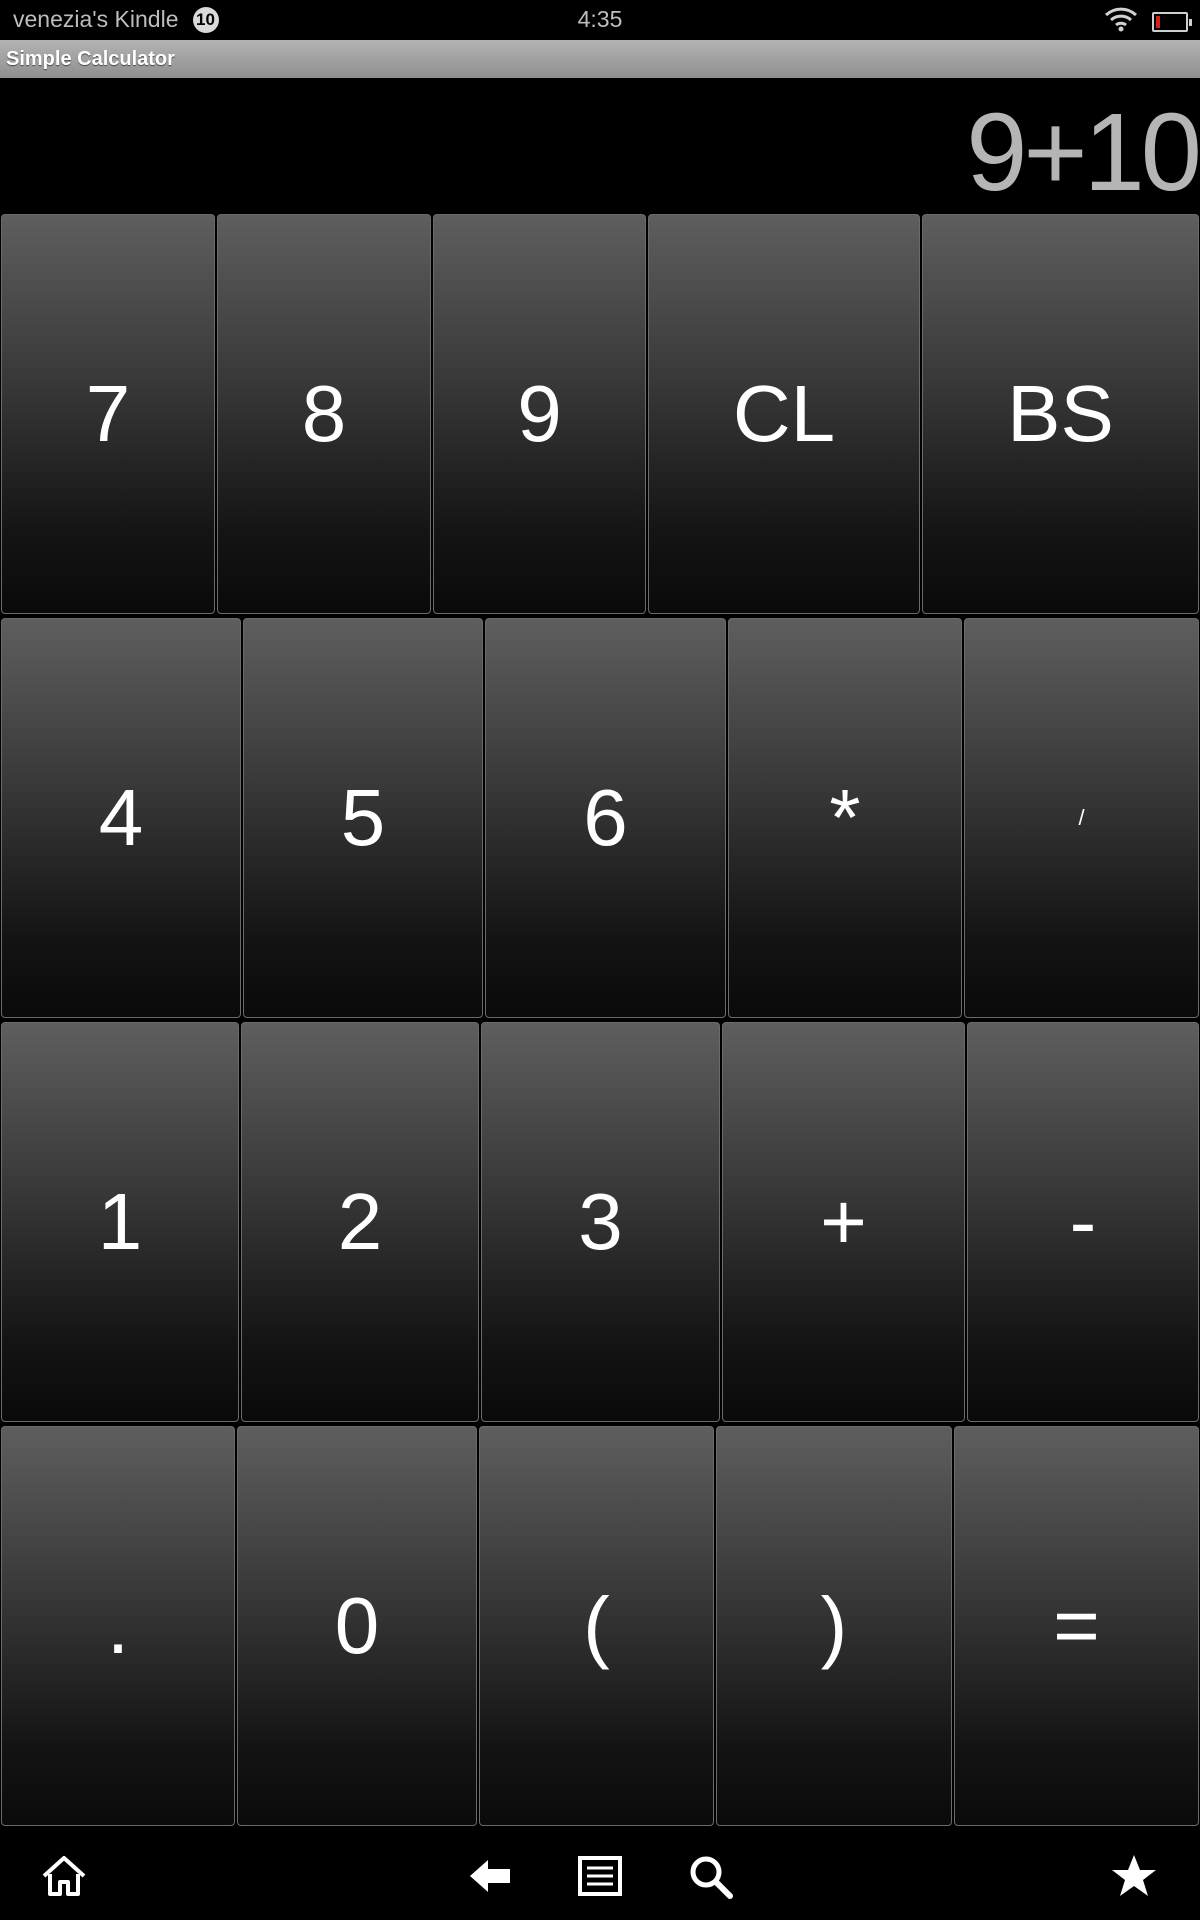 Image resolution: width=1200 pixels, height=1920 pixels. Describe the element at coordinates (1172, 22) in the screenshot. I see `battery-low-icon` at that location.